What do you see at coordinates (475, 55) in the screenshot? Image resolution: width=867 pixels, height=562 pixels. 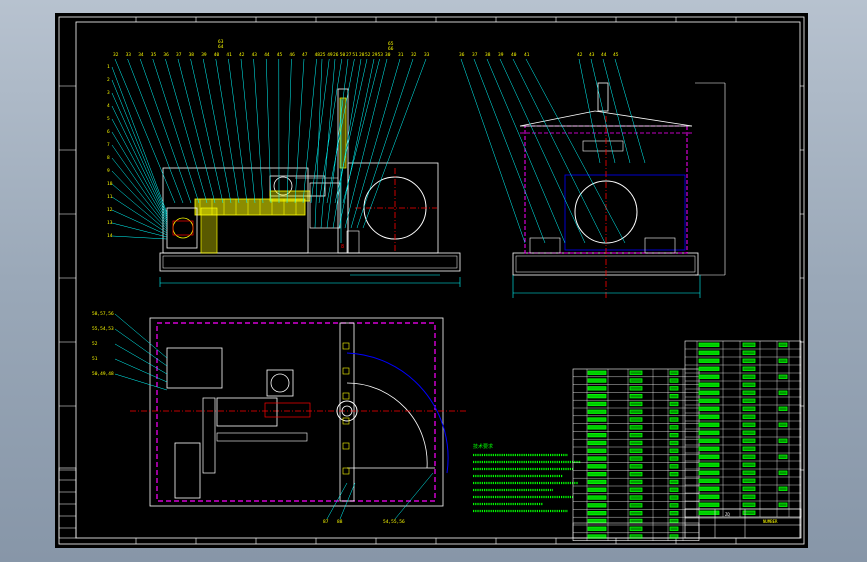 I see `balloon-number: 37` at bounding box center [475, 55].